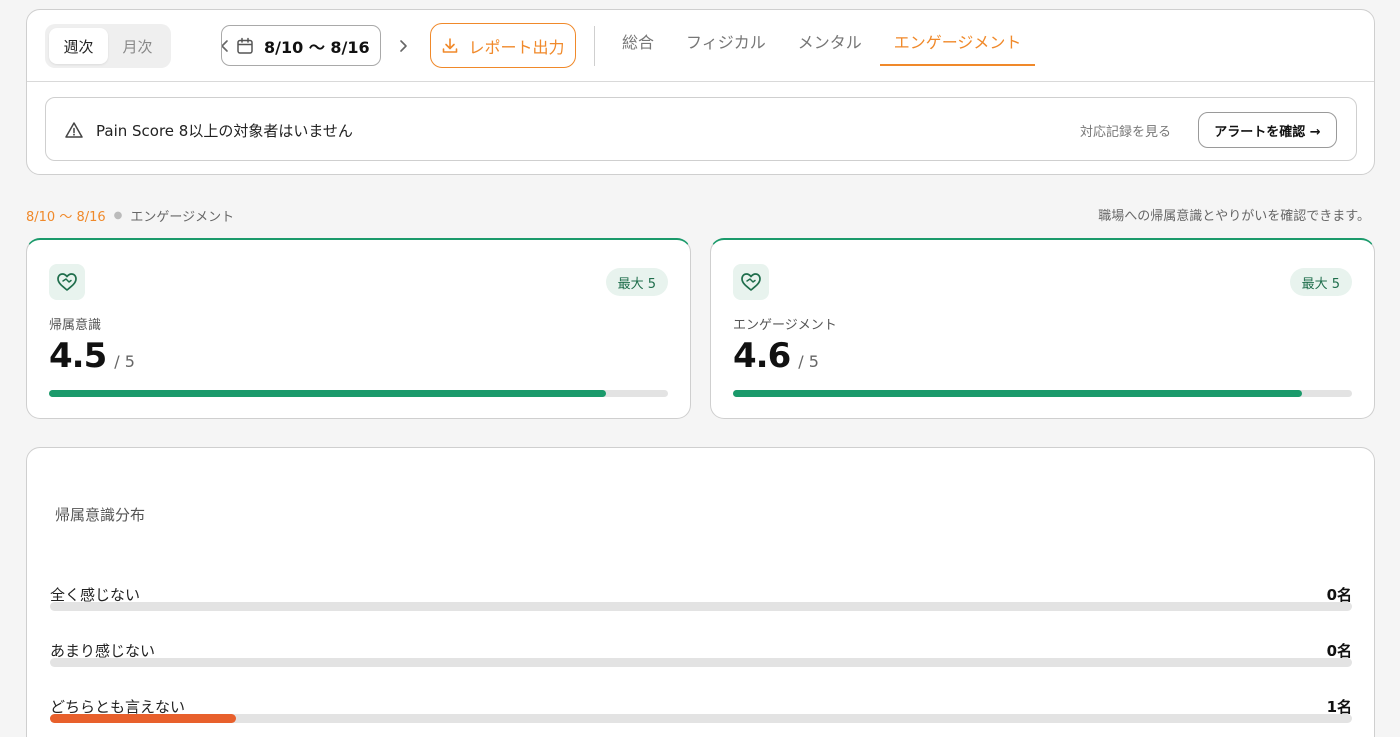 The height and width of the screenshot is (737, 1400). I want to click on section-description: 職場への帰属意識とやりがいを確認できます。, so click(1234, 216).